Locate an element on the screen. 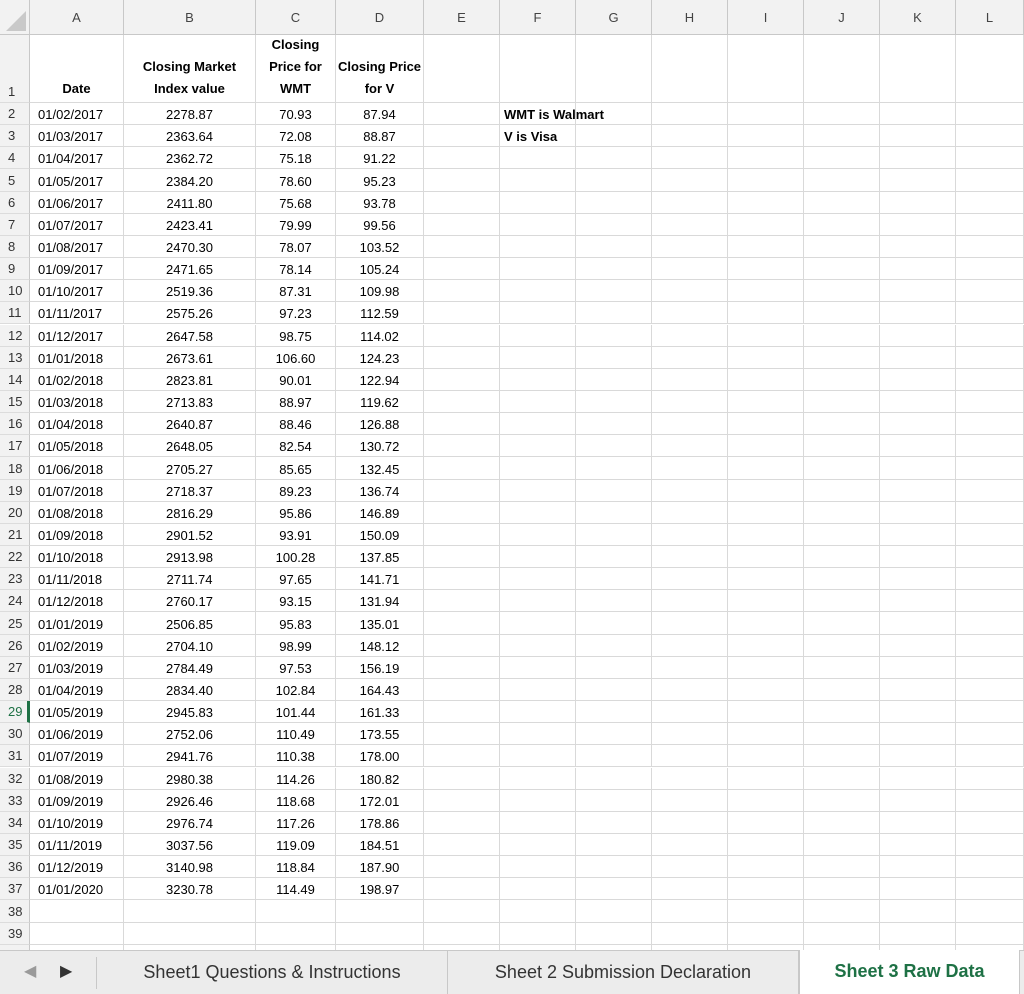 Image resolution: width=1024 pixels, height=994 pixels. cell-k20 is located at coordinates (918, 512).